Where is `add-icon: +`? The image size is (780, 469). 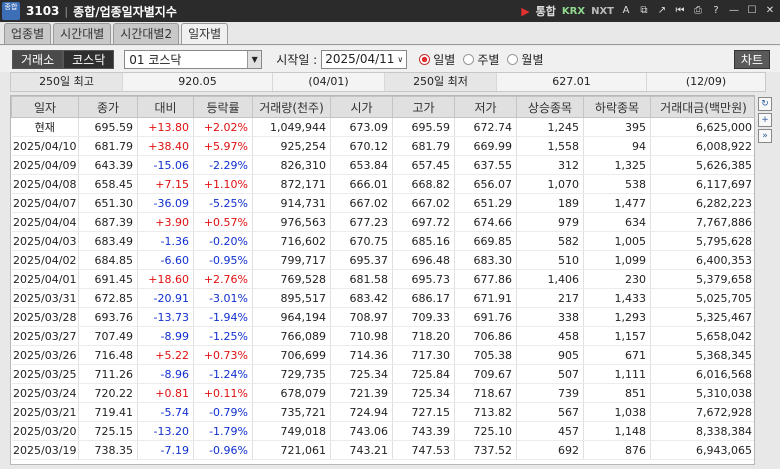 add-icon: + is located at coordinates (765, 120).